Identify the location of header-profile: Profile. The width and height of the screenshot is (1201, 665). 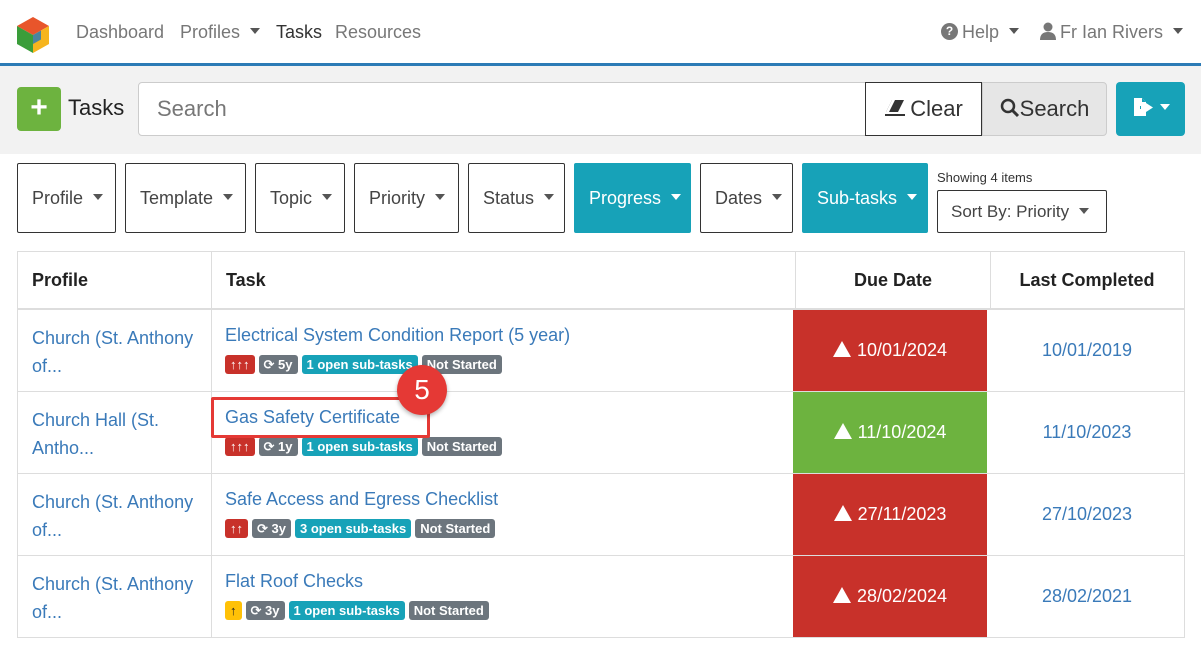
(60, 280).